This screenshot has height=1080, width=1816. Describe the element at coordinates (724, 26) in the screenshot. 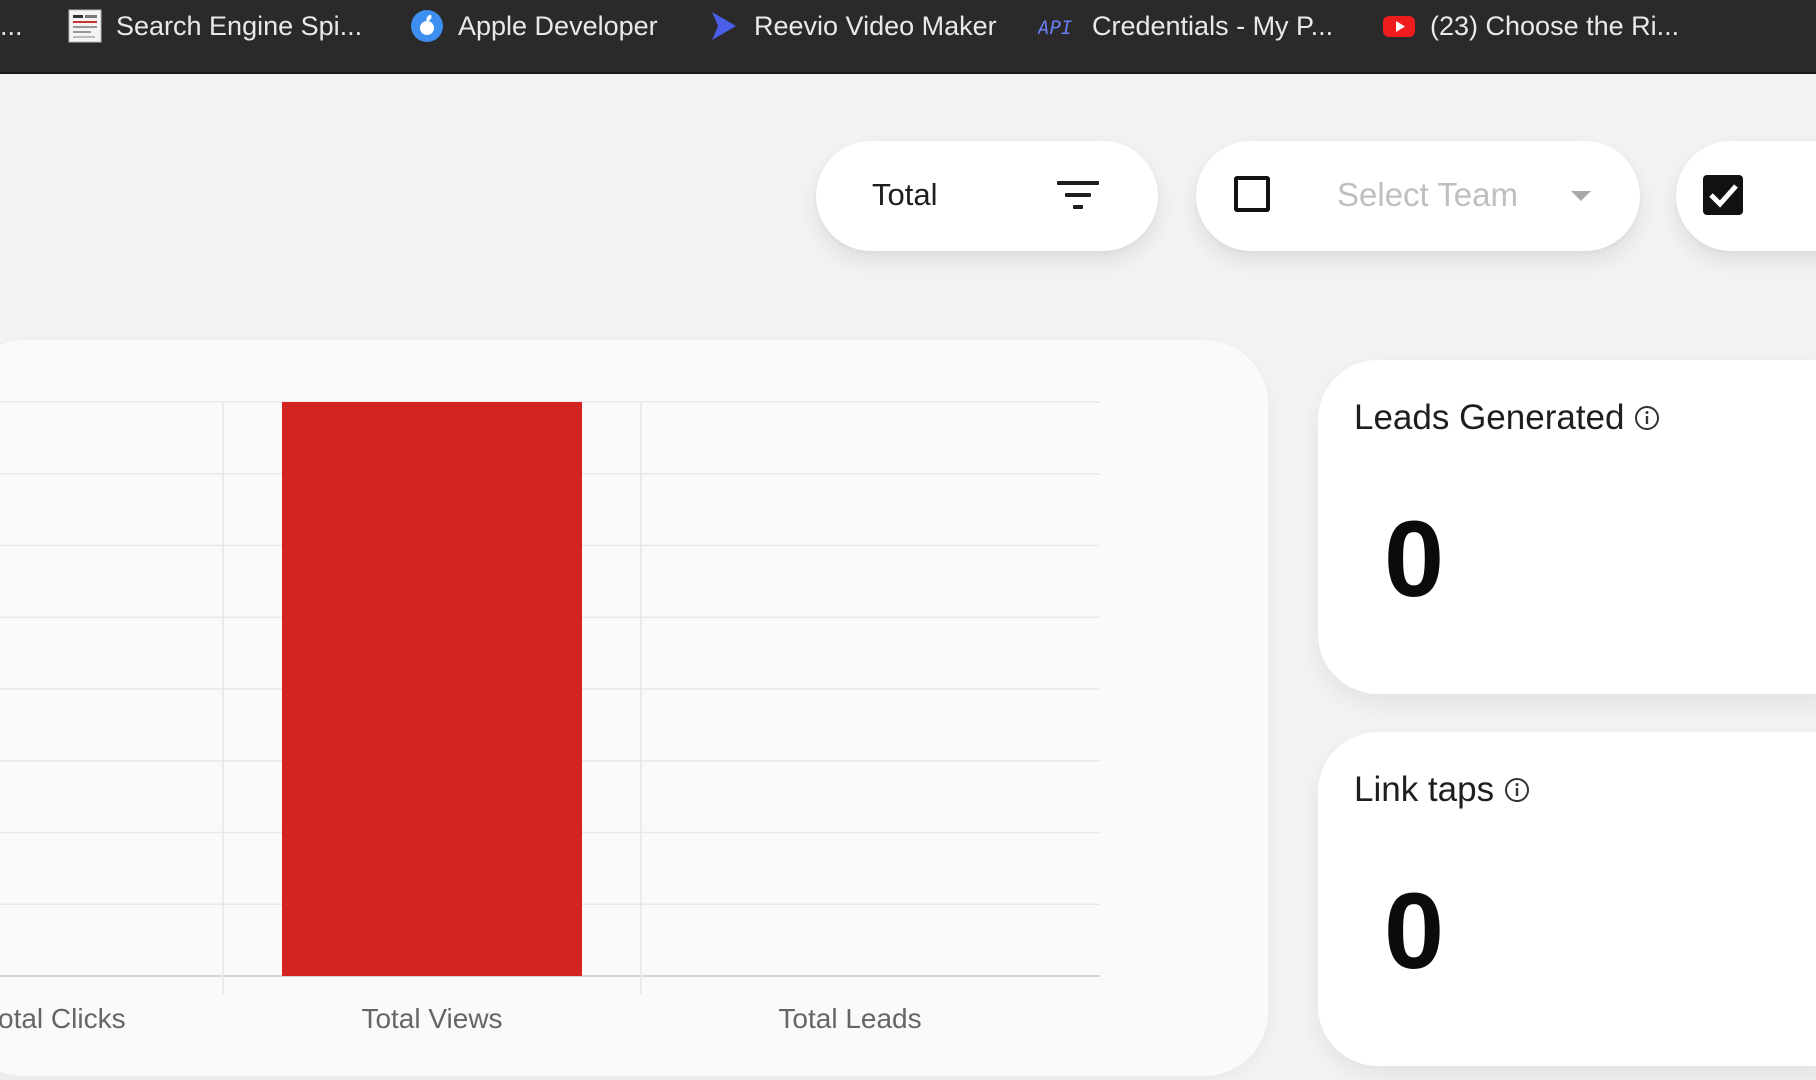

I see `reevio-play-icon` at that location.